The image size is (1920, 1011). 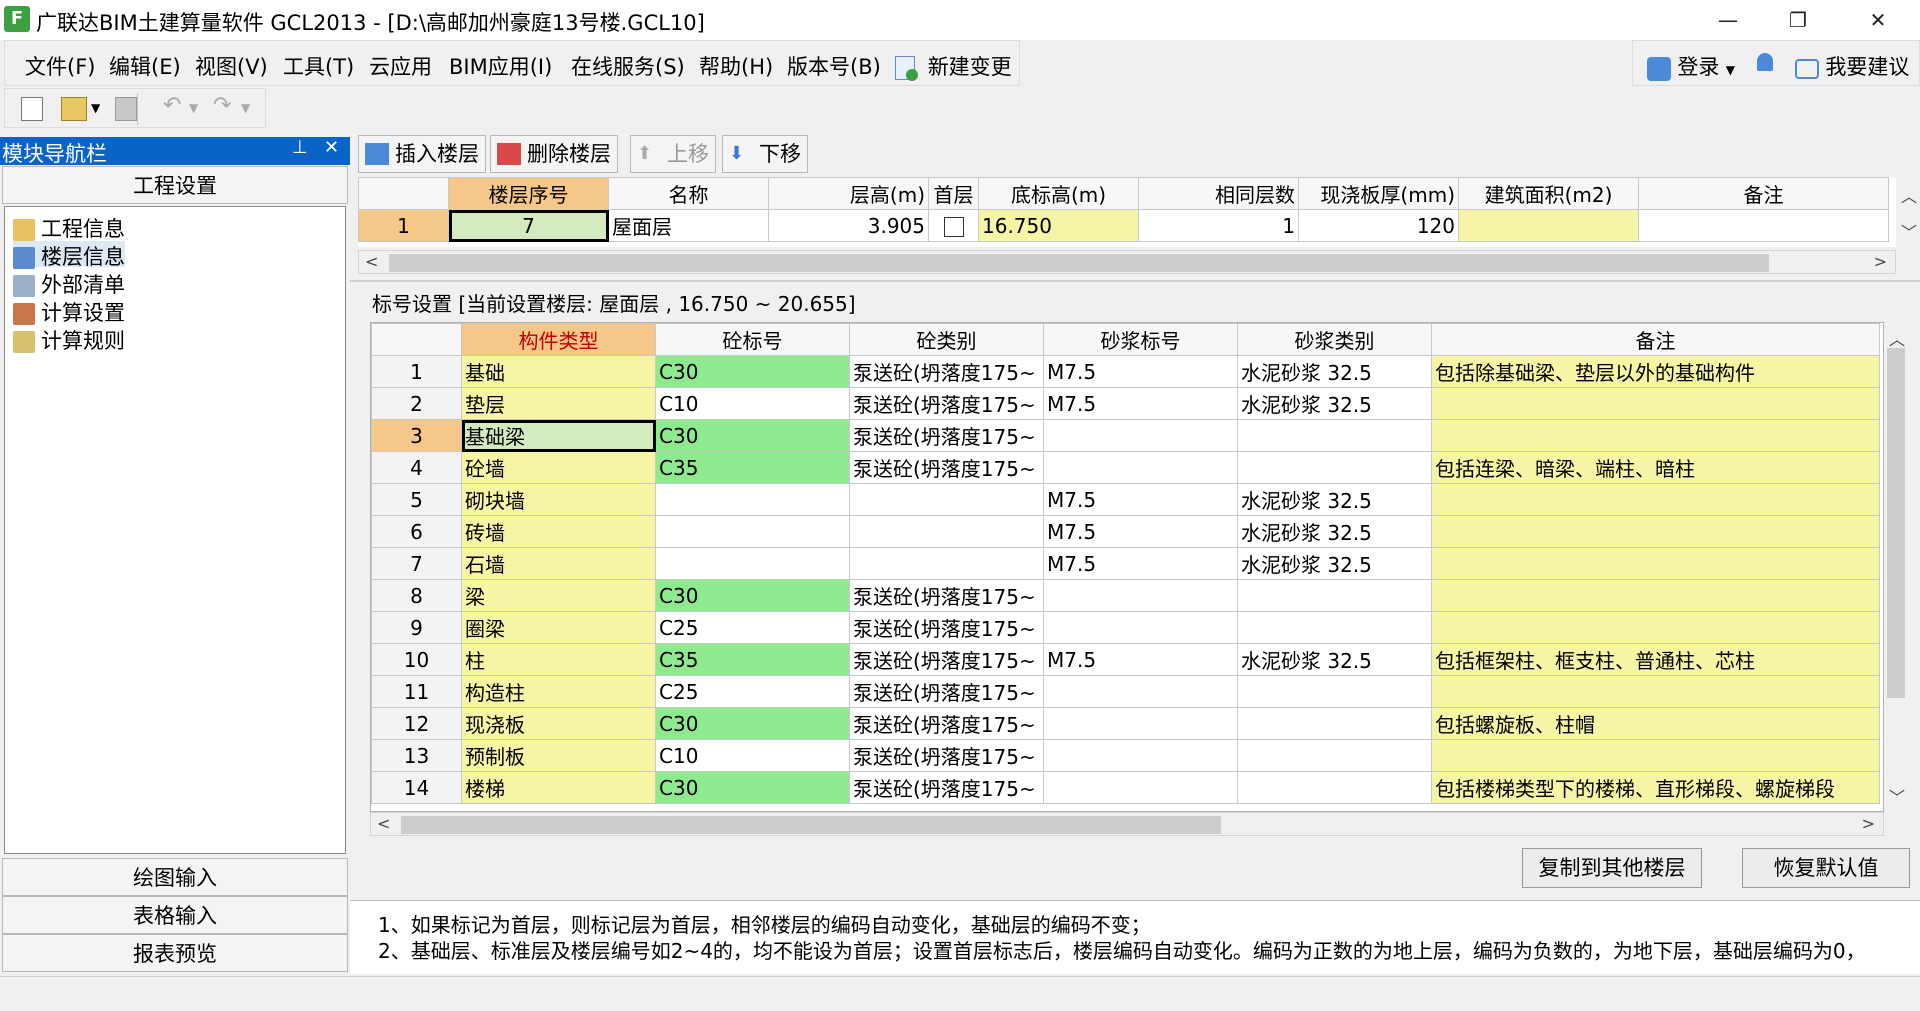 I want to click on col-header-first: 首层, so click(x=953, y=193).